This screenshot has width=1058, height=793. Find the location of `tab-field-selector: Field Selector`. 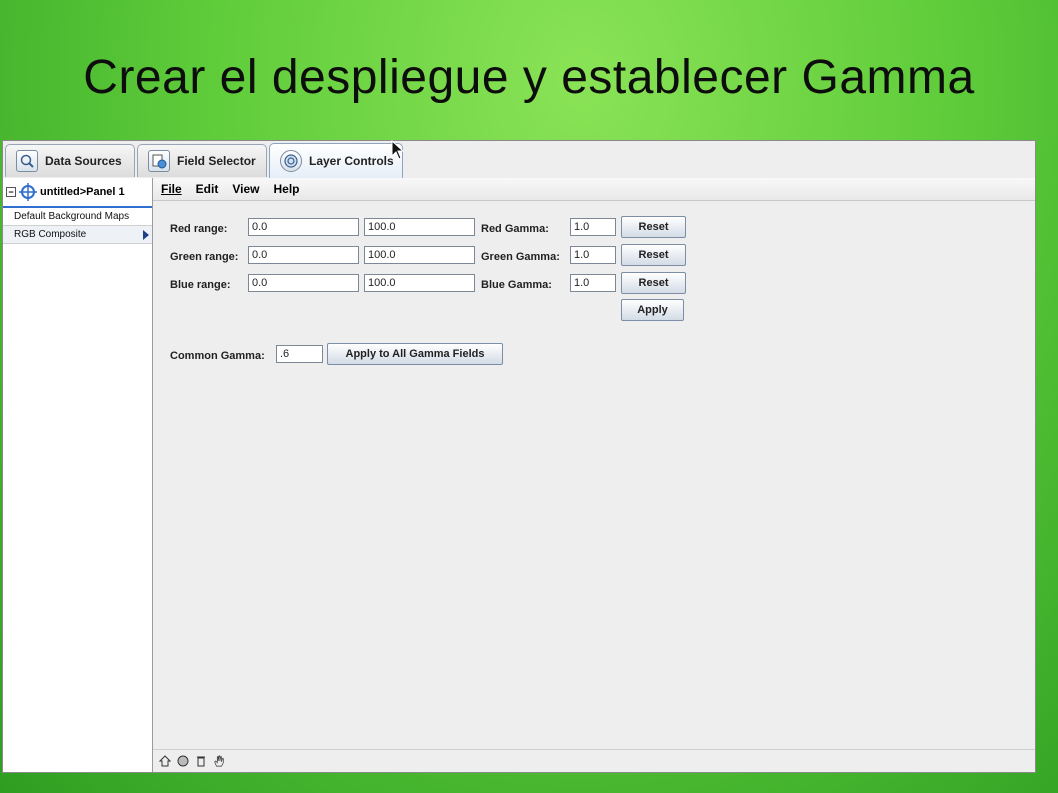

tab-field-selector: Field Selector is located at coordinates (202, 160).